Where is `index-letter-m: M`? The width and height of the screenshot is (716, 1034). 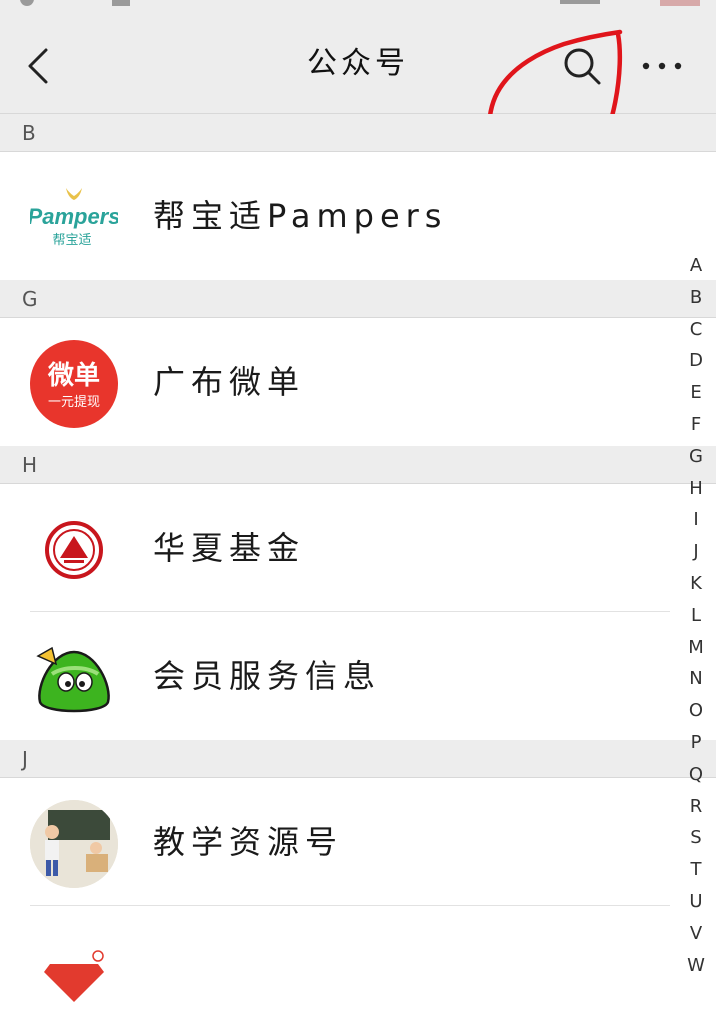
index-letter-m: M is located at coordinates (696, 648).